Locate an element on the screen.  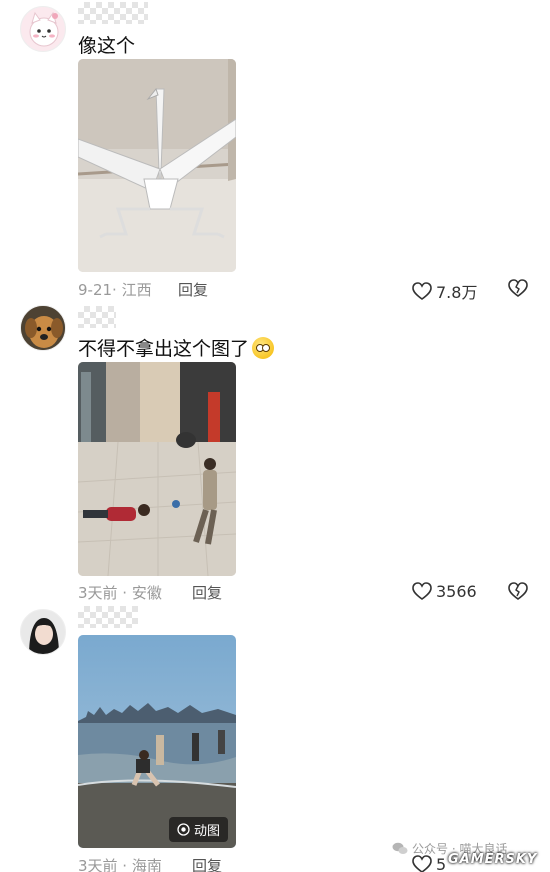
person-avatar-icon is located at coordinates (43, 632).